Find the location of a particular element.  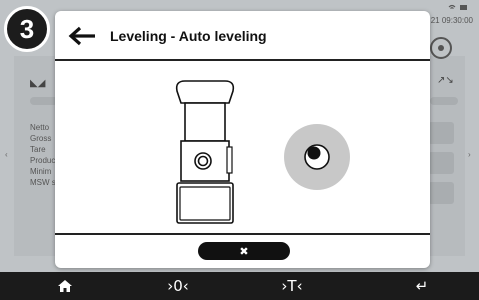

background-label: Gross is located at coordinates (41, 138).